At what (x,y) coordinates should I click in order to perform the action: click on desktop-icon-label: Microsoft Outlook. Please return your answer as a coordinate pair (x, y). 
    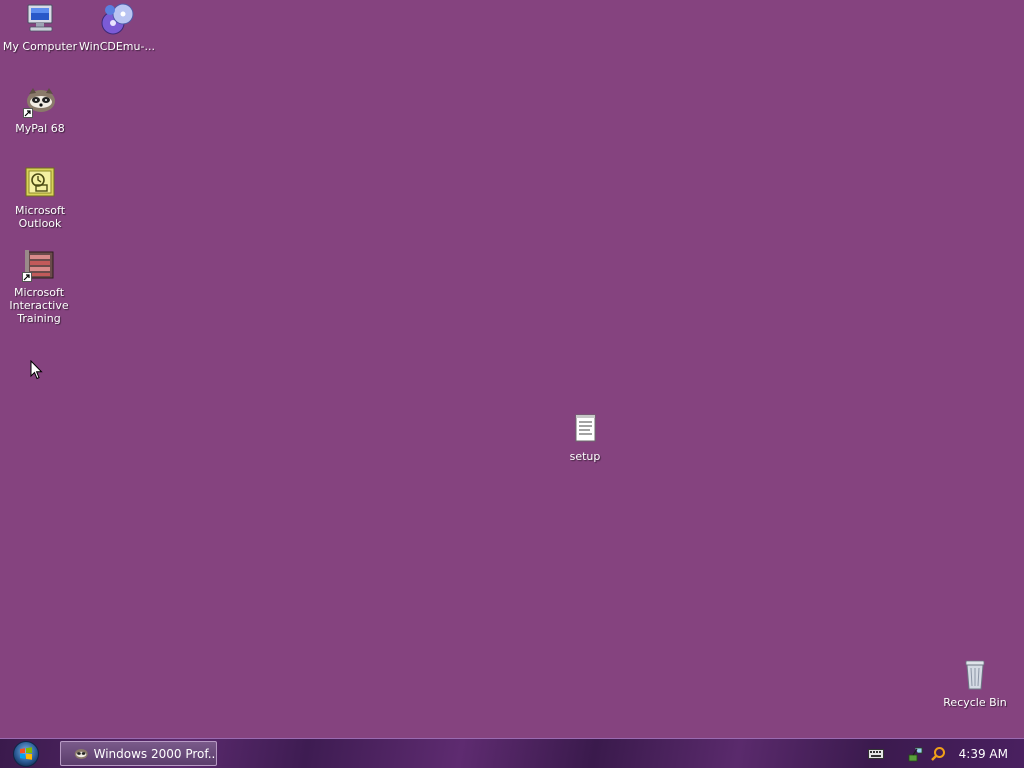
    Looking at the image, I should click on (40, 217).